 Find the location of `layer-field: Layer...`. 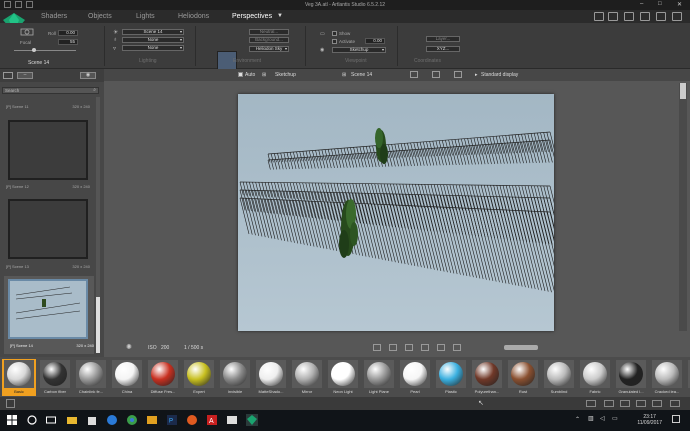

layer-field: Layer... is located at coordinates (443, 39).